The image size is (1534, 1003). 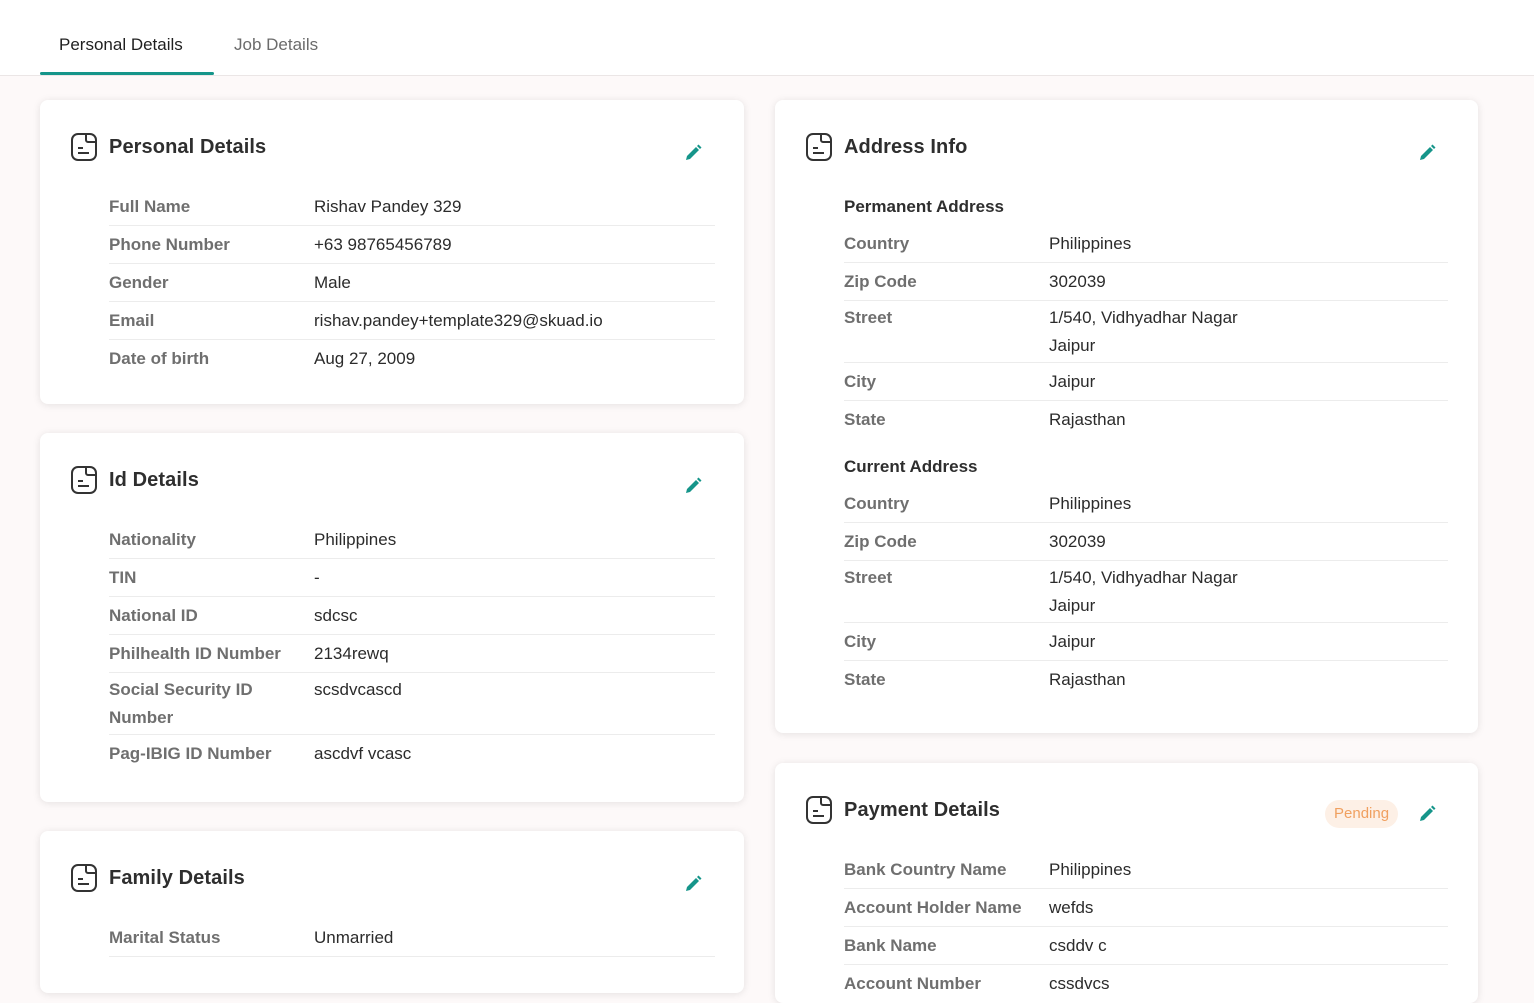 I want to click on list-item: Philhealth ID Number 2134rewq, so click(x=412, y=654).